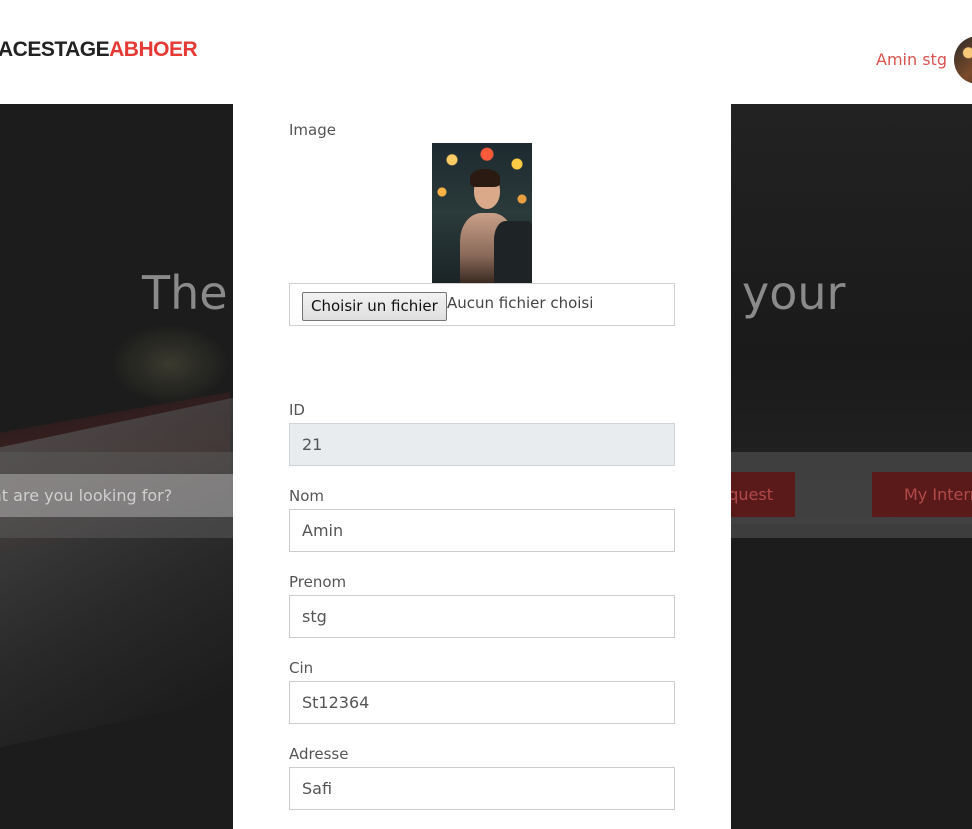  I want to click on hero-laptop-image, so click(130, 574).